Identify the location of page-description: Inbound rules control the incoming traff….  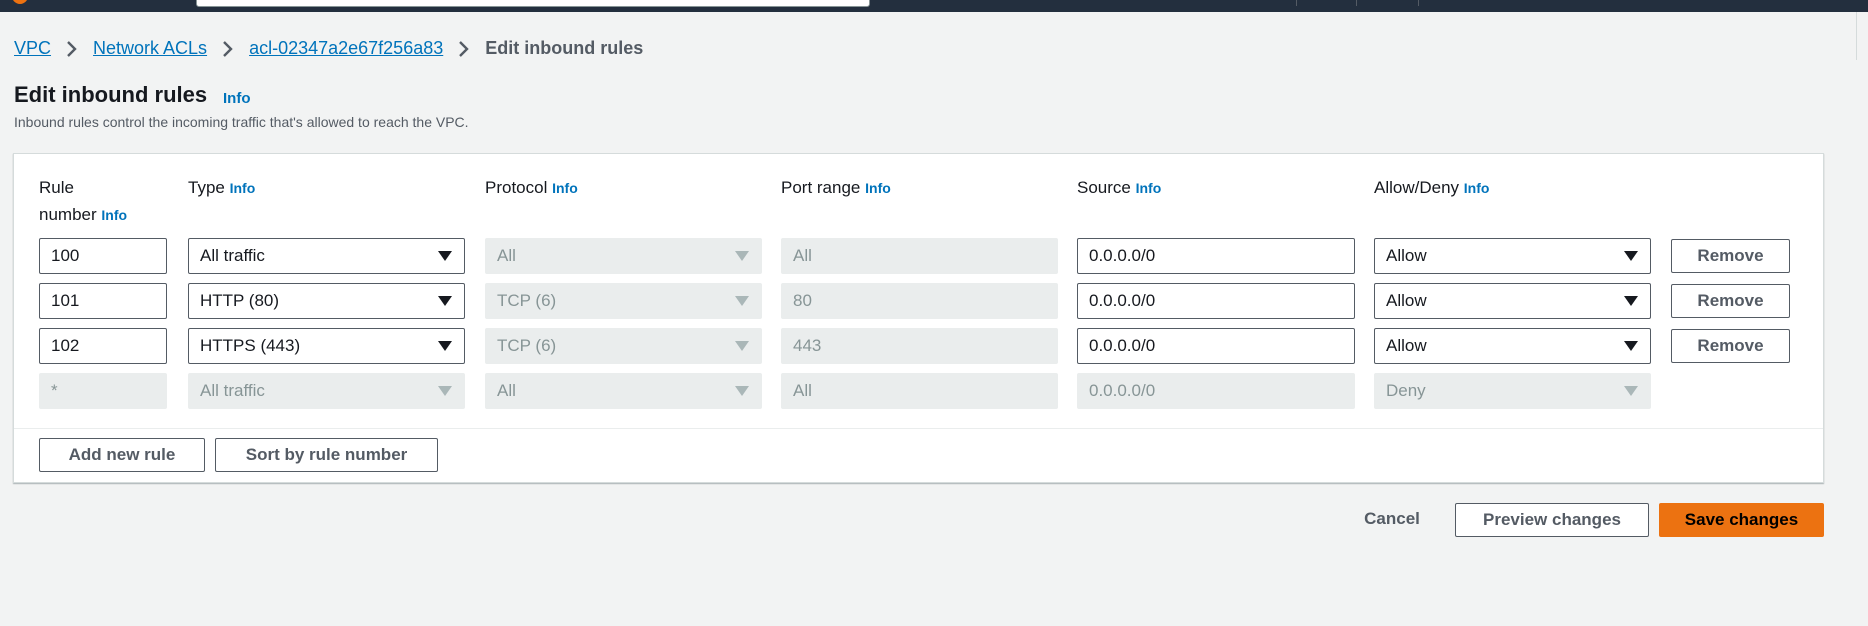
(241, 122).